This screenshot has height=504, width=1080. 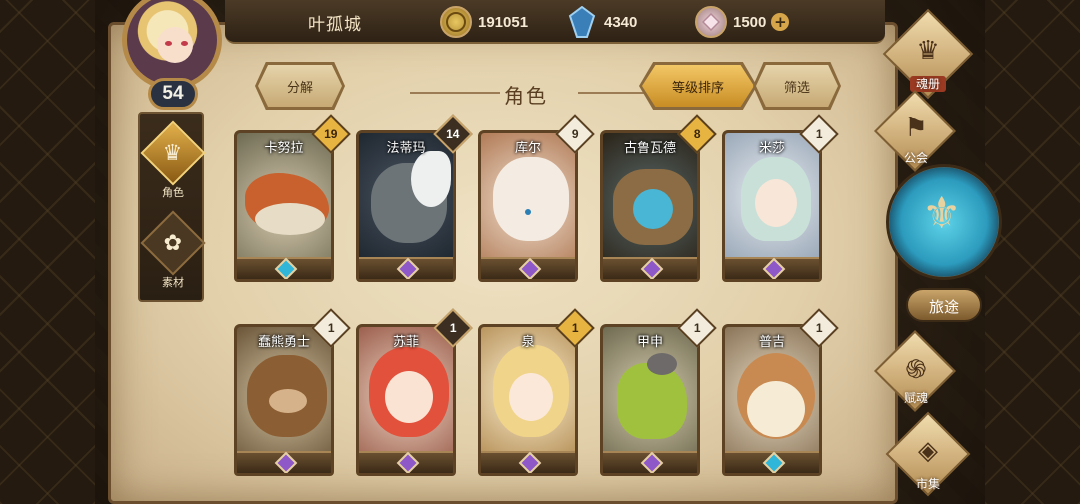 What do you see at coordinates (173, 94) in the screenshot?
I see `player-level-badge: 54` at bounding box center [173, 94].